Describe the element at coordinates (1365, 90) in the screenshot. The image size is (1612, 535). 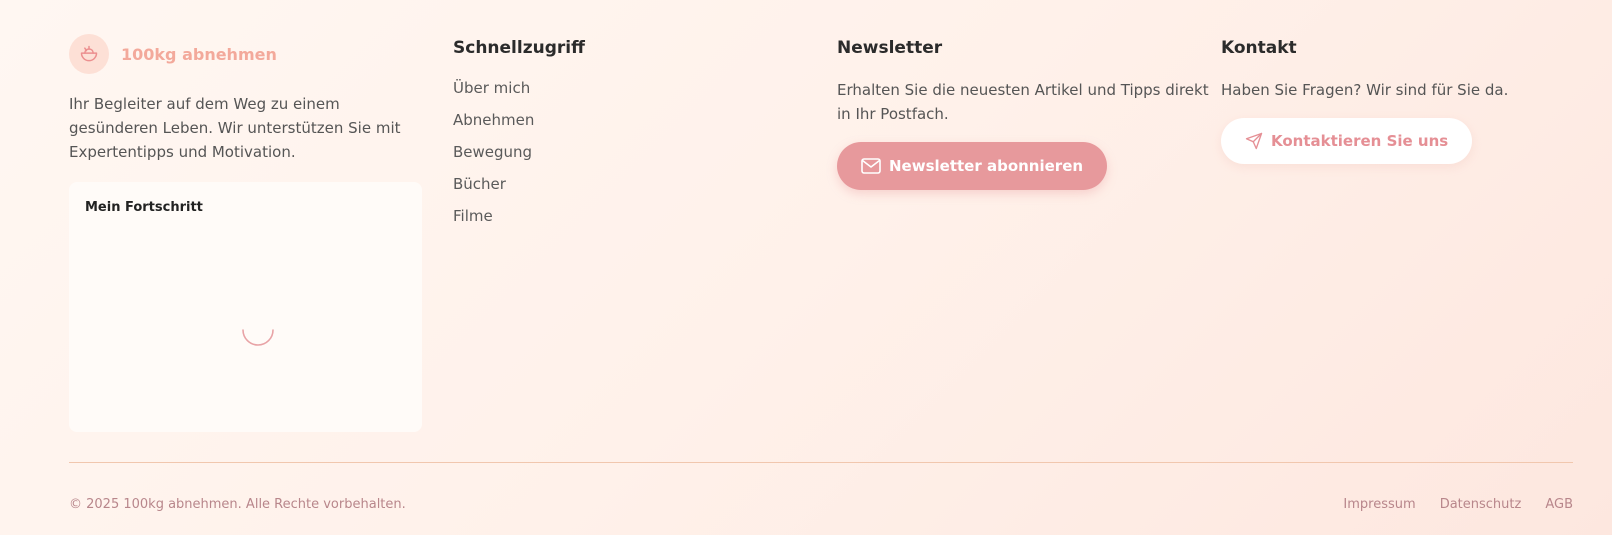
I see `contact-text: Haben Sie Fragen? Wir sind für Sie da.` at that location.